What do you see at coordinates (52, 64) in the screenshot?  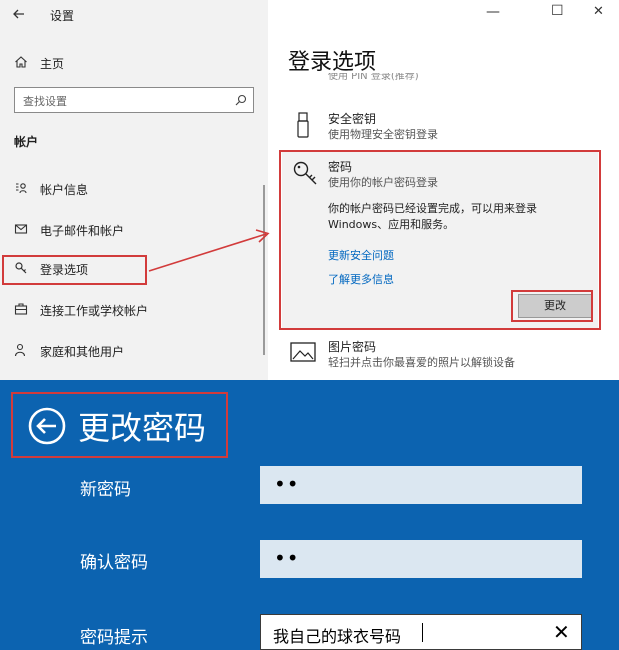 I see `sidebar-item-label: 主页` at bounding box center [52, 64].